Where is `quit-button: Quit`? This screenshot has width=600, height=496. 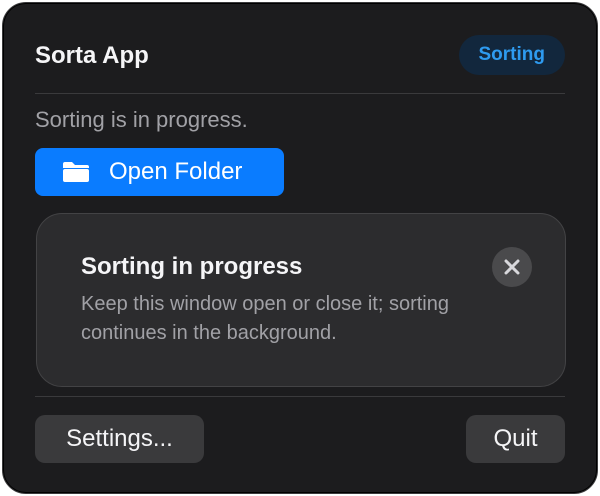 quit-button: Quit is located at coordinates (515, 439).